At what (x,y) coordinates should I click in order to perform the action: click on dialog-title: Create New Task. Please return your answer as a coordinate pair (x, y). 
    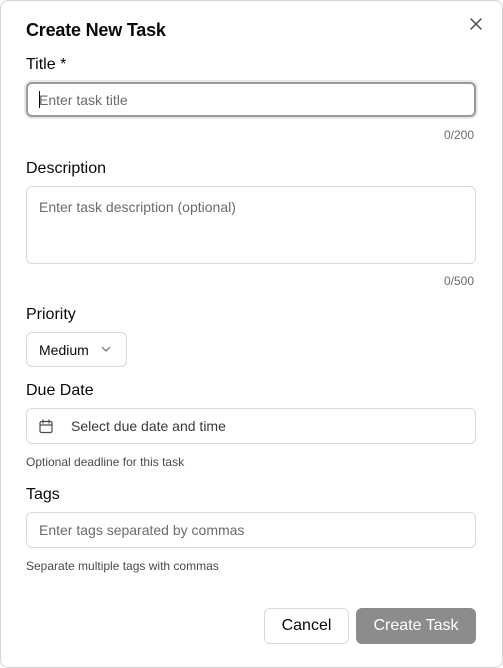
    Looking at the image, I should click on (96, 30).